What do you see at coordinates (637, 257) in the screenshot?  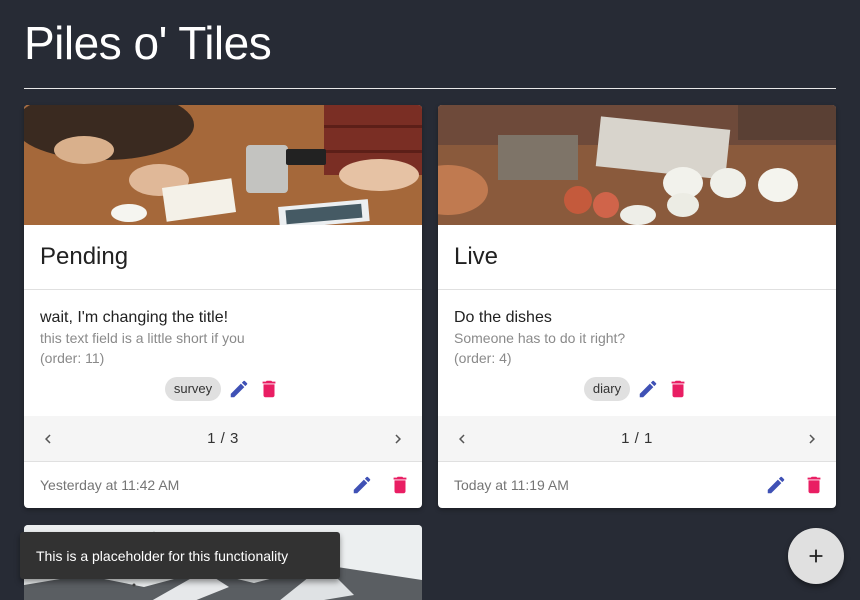 I see `card-title: Live` at bounding box center [637, 257].